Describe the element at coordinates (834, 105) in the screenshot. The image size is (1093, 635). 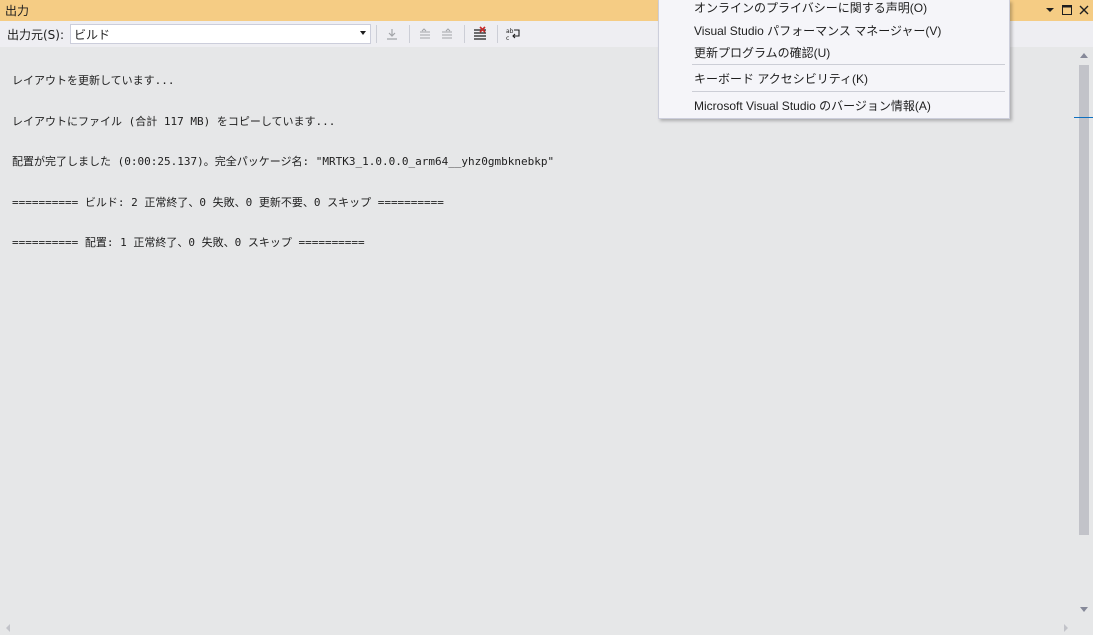
I see `menu-item-about: Microsoft Visual Studio のバージョン情報(A)` at that location.